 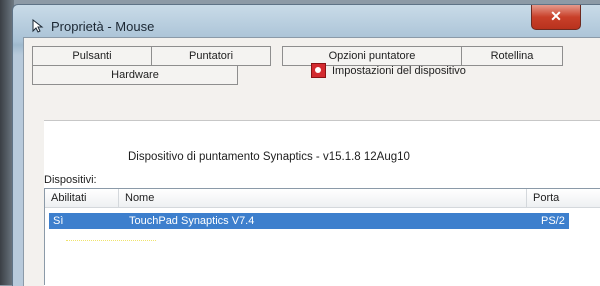 What do you see at coordinates (103, 26) in the screenshot?
I see `window-title: Proprietà - Mouse` at bounding box center [103, 26].